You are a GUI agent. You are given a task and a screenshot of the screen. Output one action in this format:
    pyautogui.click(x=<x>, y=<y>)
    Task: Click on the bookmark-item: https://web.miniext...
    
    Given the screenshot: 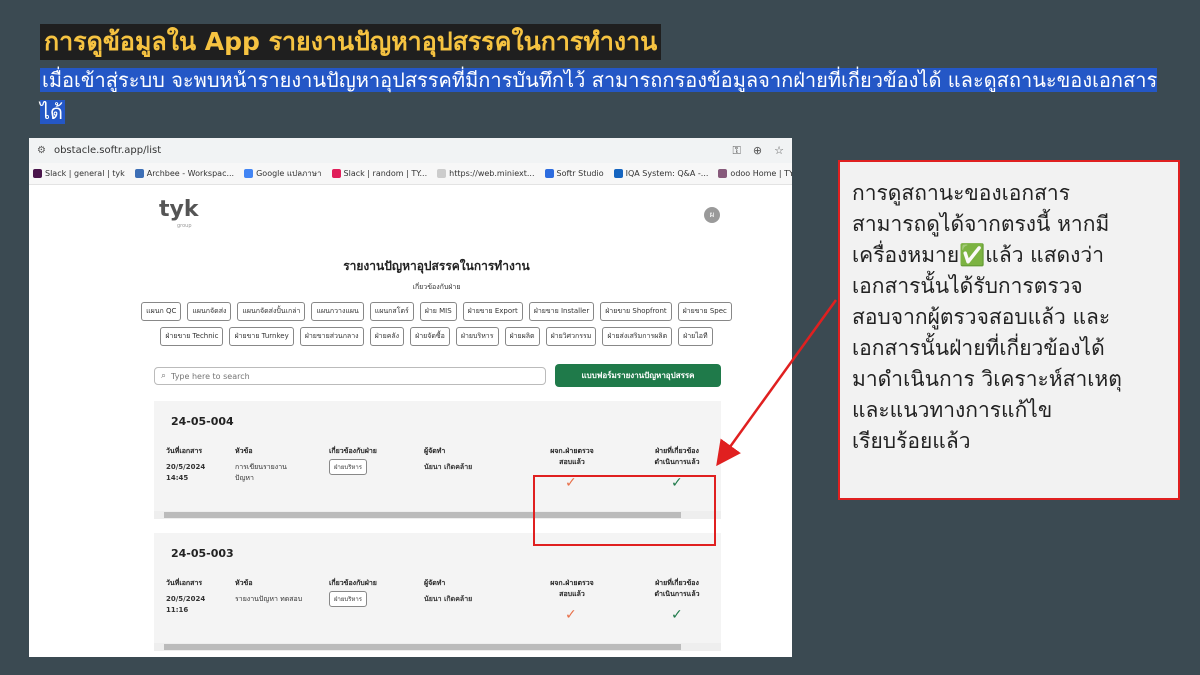 What is the action you would take?
    pyautogui.click(x=486, y=173)
    